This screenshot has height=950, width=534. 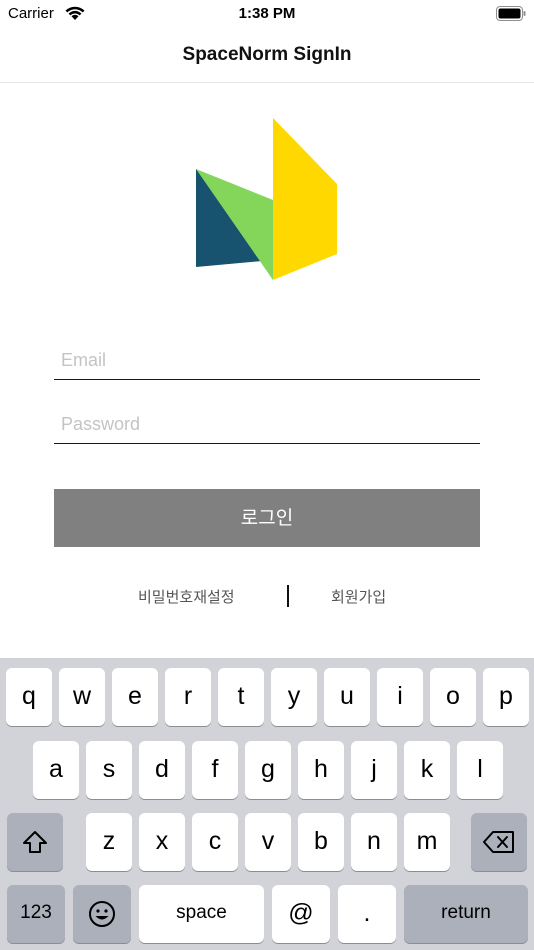 I want to click on shift-icon, so click(x=35, y=842).